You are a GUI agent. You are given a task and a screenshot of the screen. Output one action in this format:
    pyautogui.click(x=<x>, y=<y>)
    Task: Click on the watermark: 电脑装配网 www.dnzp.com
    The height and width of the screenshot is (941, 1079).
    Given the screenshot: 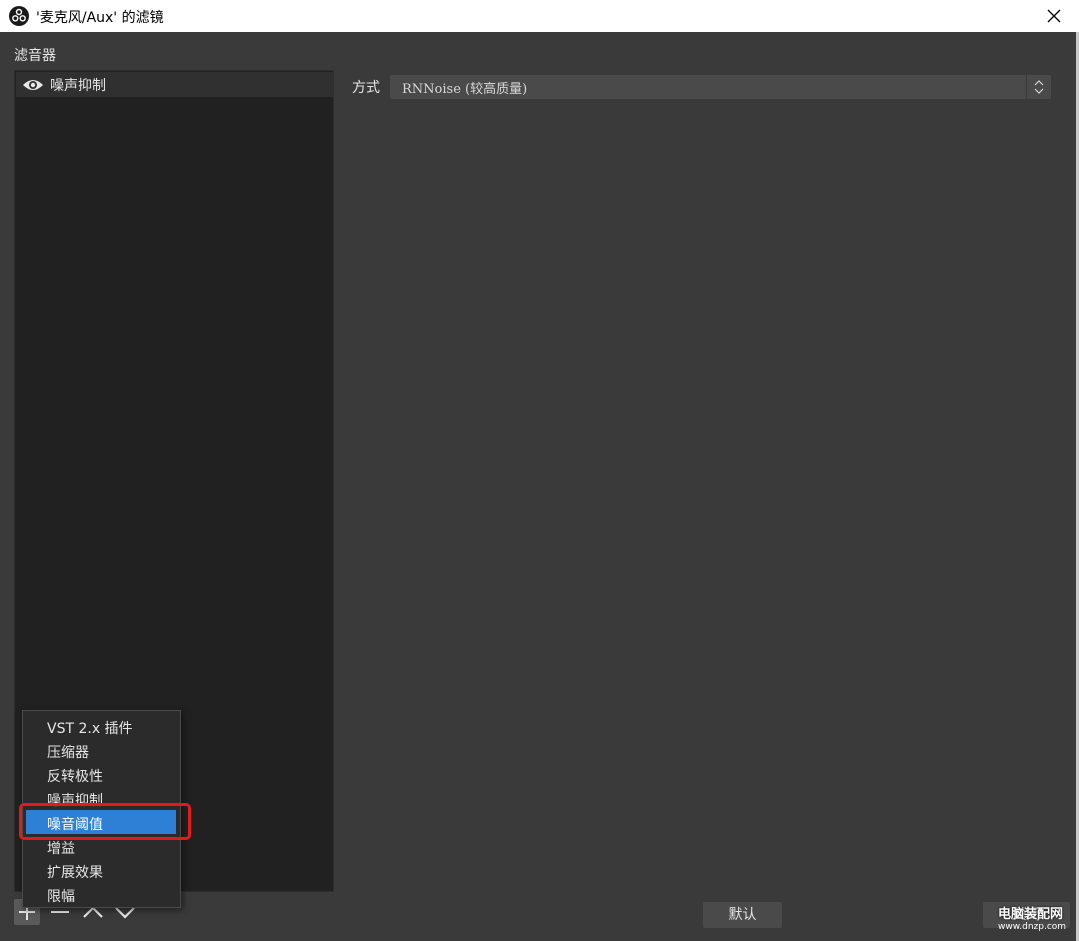 What is the action you would take?
    pyautogui.click(x=1036, y=920)
    